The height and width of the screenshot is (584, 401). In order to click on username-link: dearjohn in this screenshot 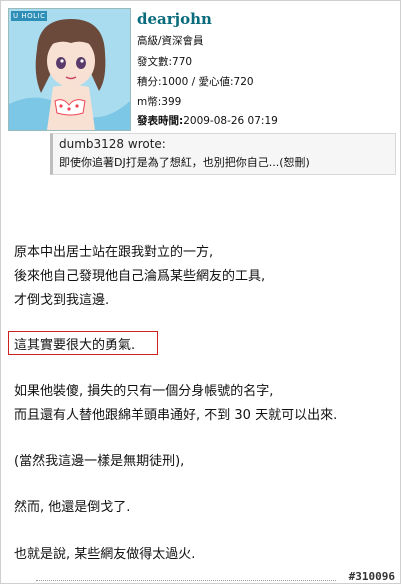, I will do `click(174, 19)`.